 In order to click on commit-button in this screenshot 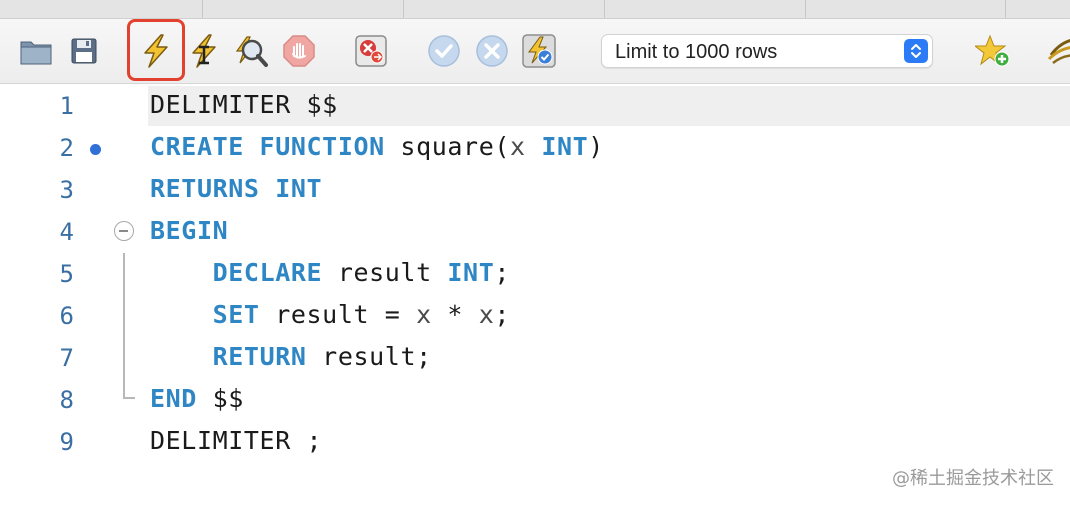, I will do `click(444, 51)`.